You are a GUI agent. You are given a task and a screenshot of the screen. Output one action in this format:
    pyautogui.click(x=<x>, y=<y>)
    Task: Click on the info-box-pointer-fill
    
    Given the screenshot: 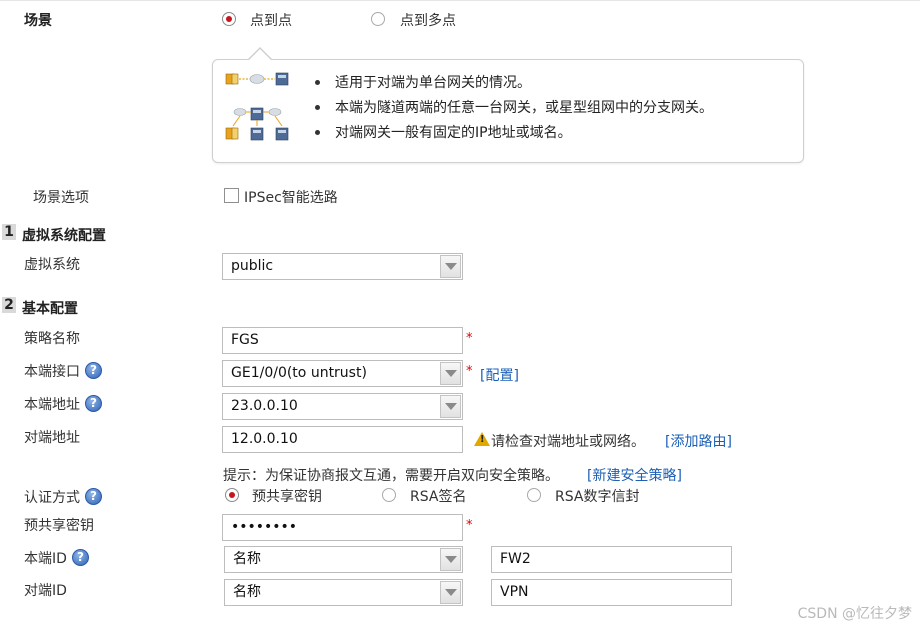 What is the action you would take?
    pyautogui.click(x=260, y=54)
    